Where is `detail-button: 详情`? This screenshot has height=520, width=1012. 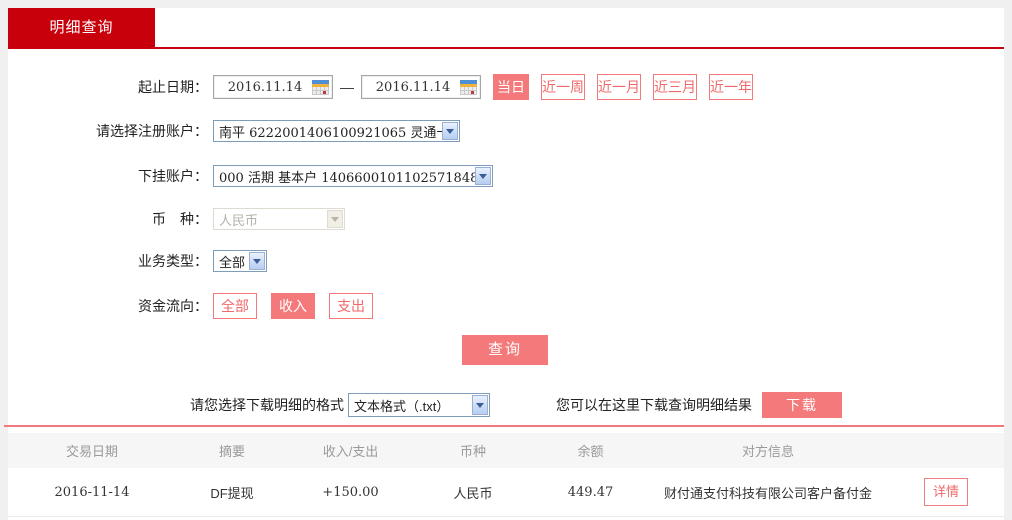 detail-button: 详情 is located at coordinates (946, 492).